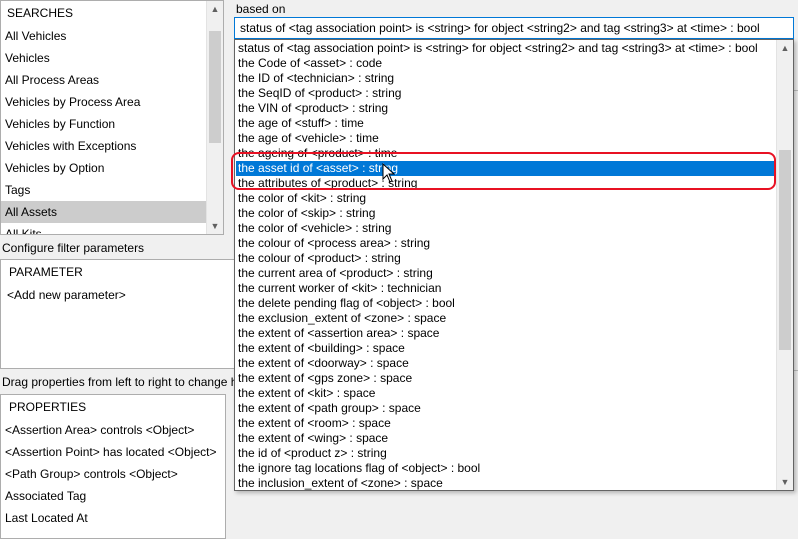  I want to click on search-item: Vehicles by Option, so click(104, 168).